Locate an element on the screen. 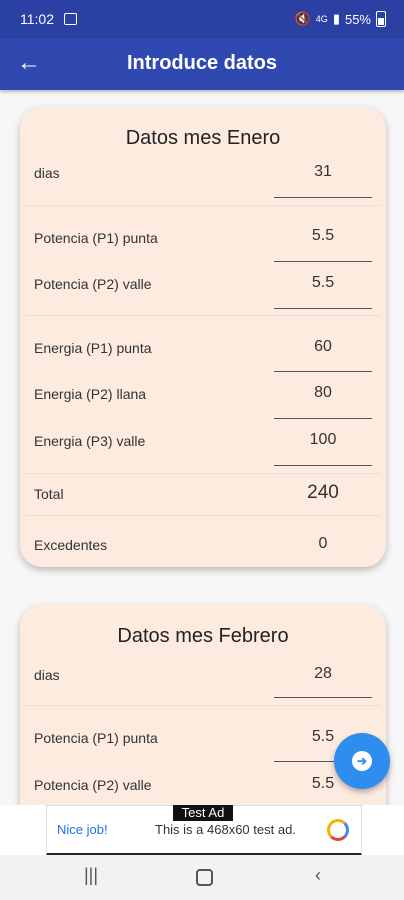  next-fab-button: ➔ is located at coordinates (362, 761).